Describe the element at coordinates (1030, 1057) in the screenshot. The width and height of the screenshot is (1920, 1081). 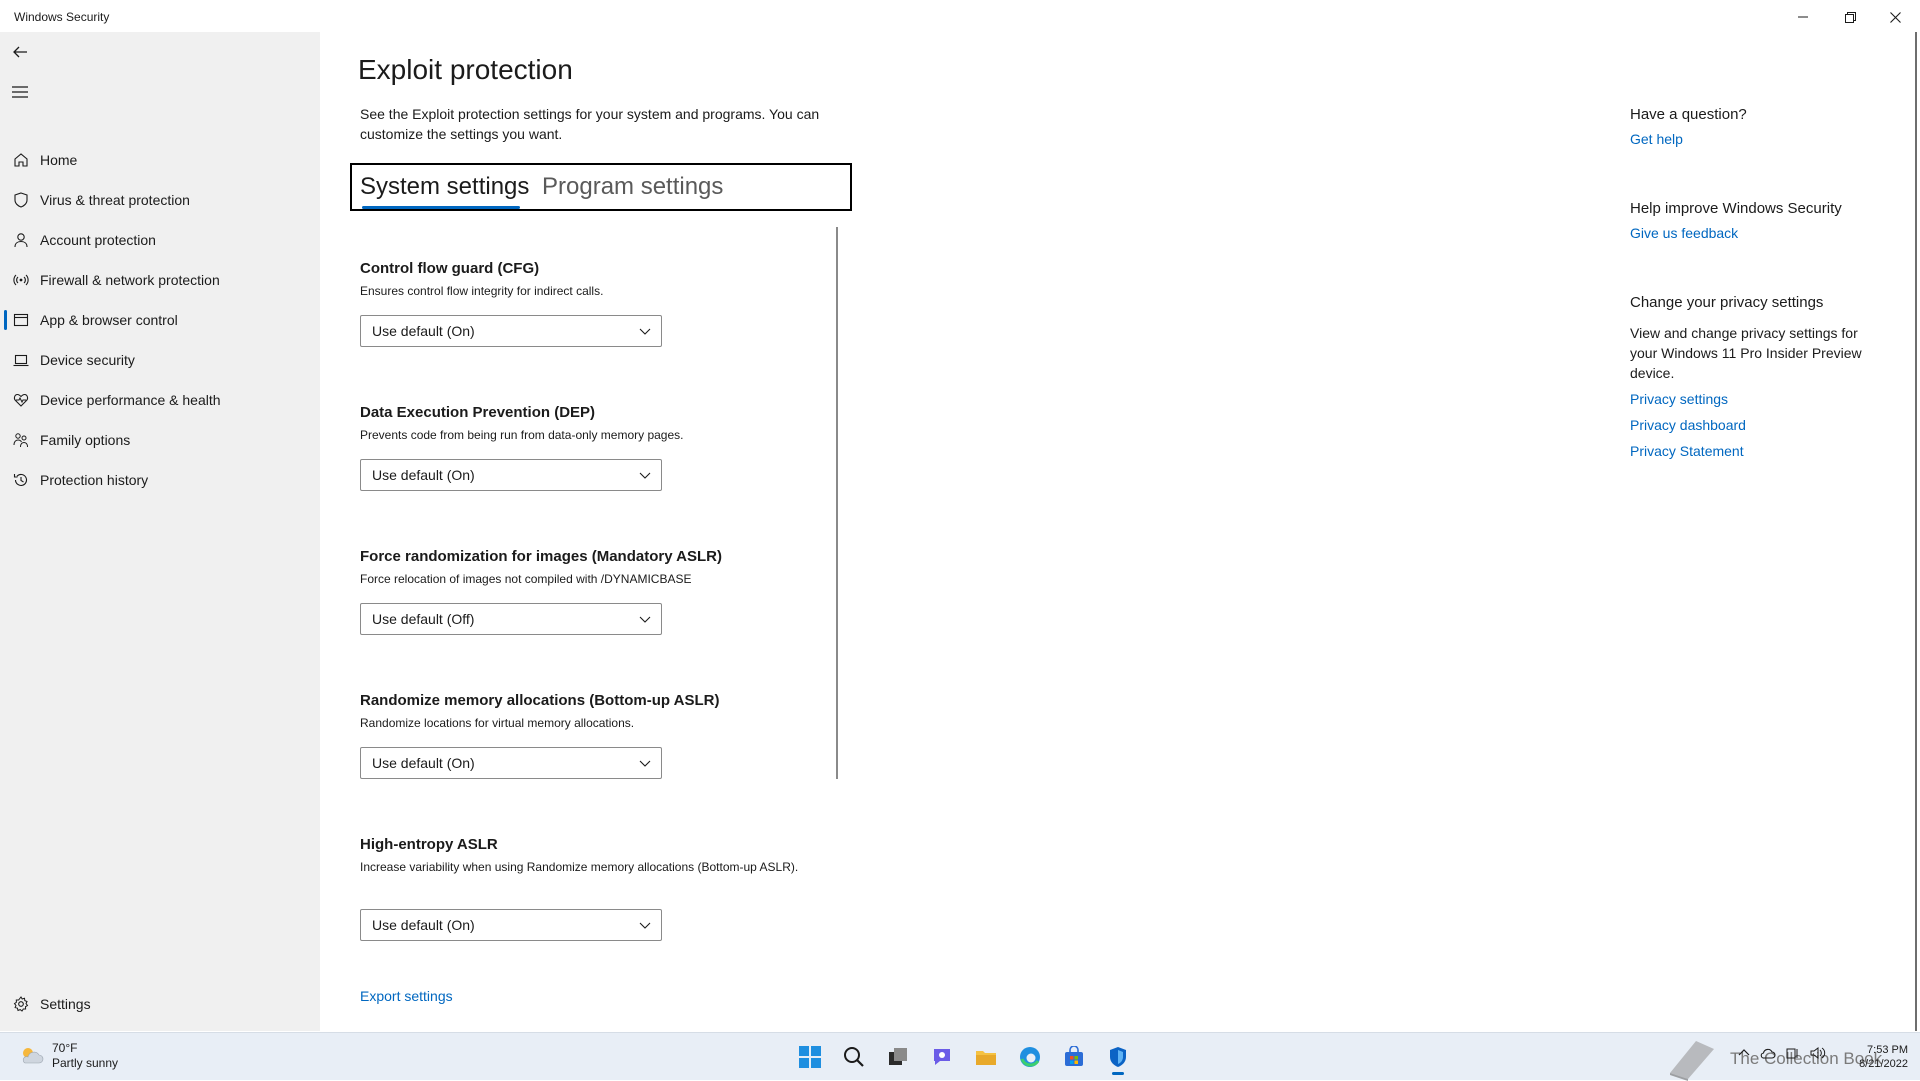
I see `edge-button` at that location.